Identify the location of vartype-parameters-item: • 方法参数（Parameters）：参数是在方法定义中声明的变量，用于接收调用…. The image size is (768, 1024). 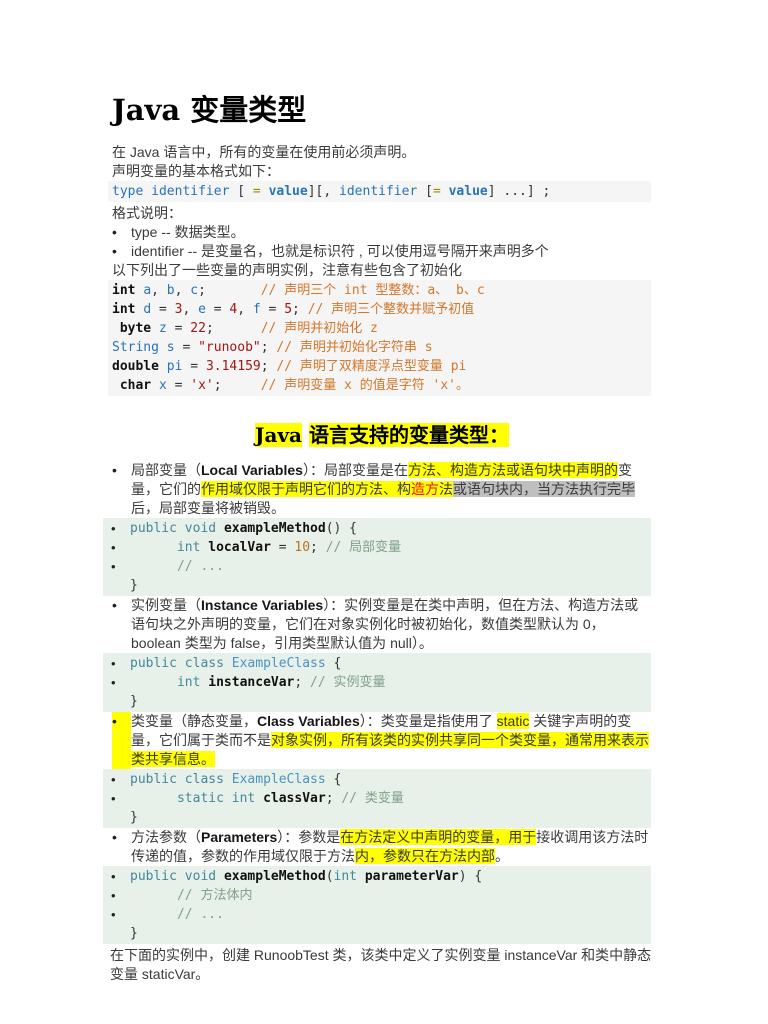
(382, 847).